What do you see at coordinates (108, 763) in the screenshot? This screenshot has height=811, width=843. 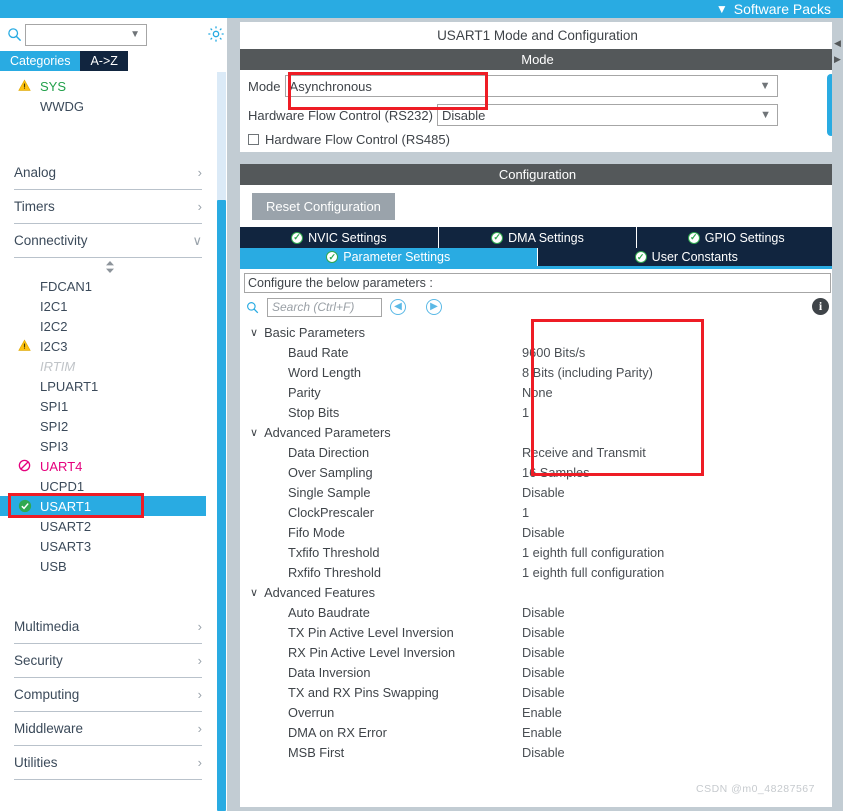 I see `sidebar-group-utilities: Utilities ›` at bounding box center [108, 763].